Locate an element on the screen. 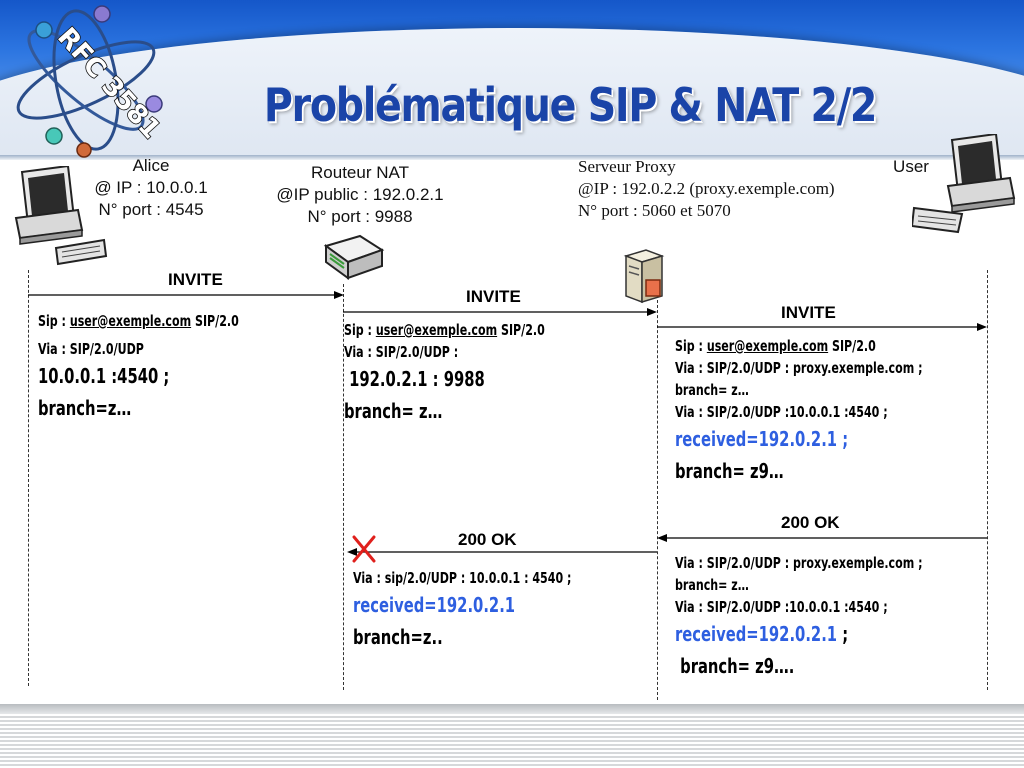 Image resolution: width=1024 pixels, height=768 pixels. alice-info: Alice @ IP : 10.0.0.1 N° port : 4545 is located at coordinates (151, 188).